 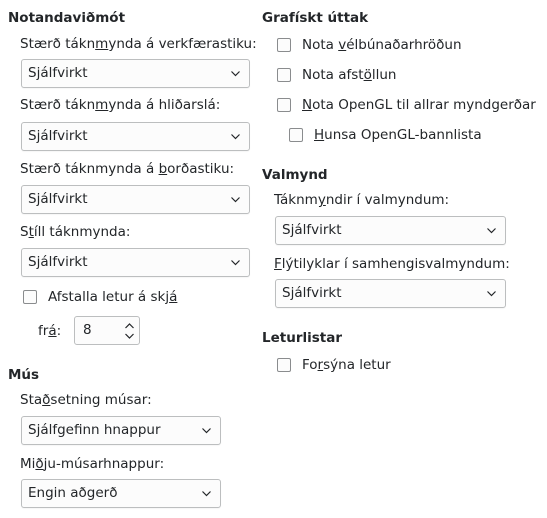 What do you see at coordinates (121, 493) in the screenshot?
I see `middle-mouse-button-combo: Engin aðgerð` at bounding box center [121, 493].